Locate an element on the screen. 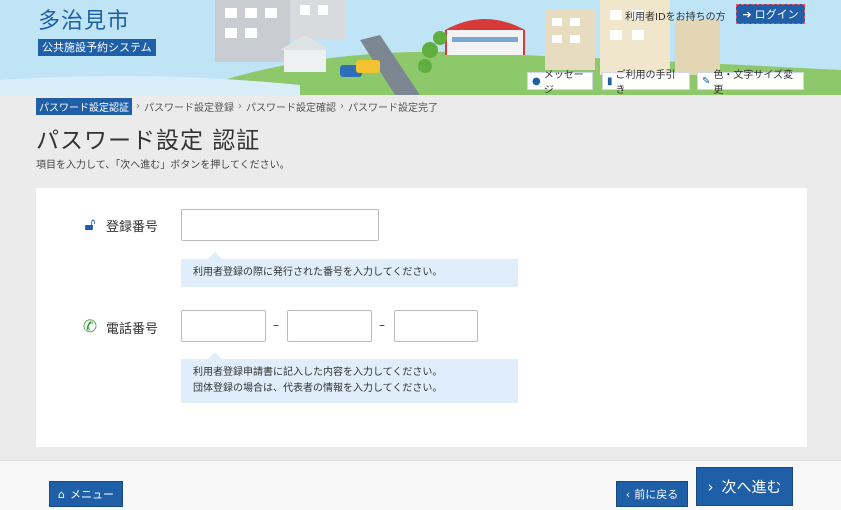 The width and height of the screenshot is (841, 510). registration-number-hint: 利用者登録の際に発行された番号を入力してください。 is located at coordinates (349, 269).